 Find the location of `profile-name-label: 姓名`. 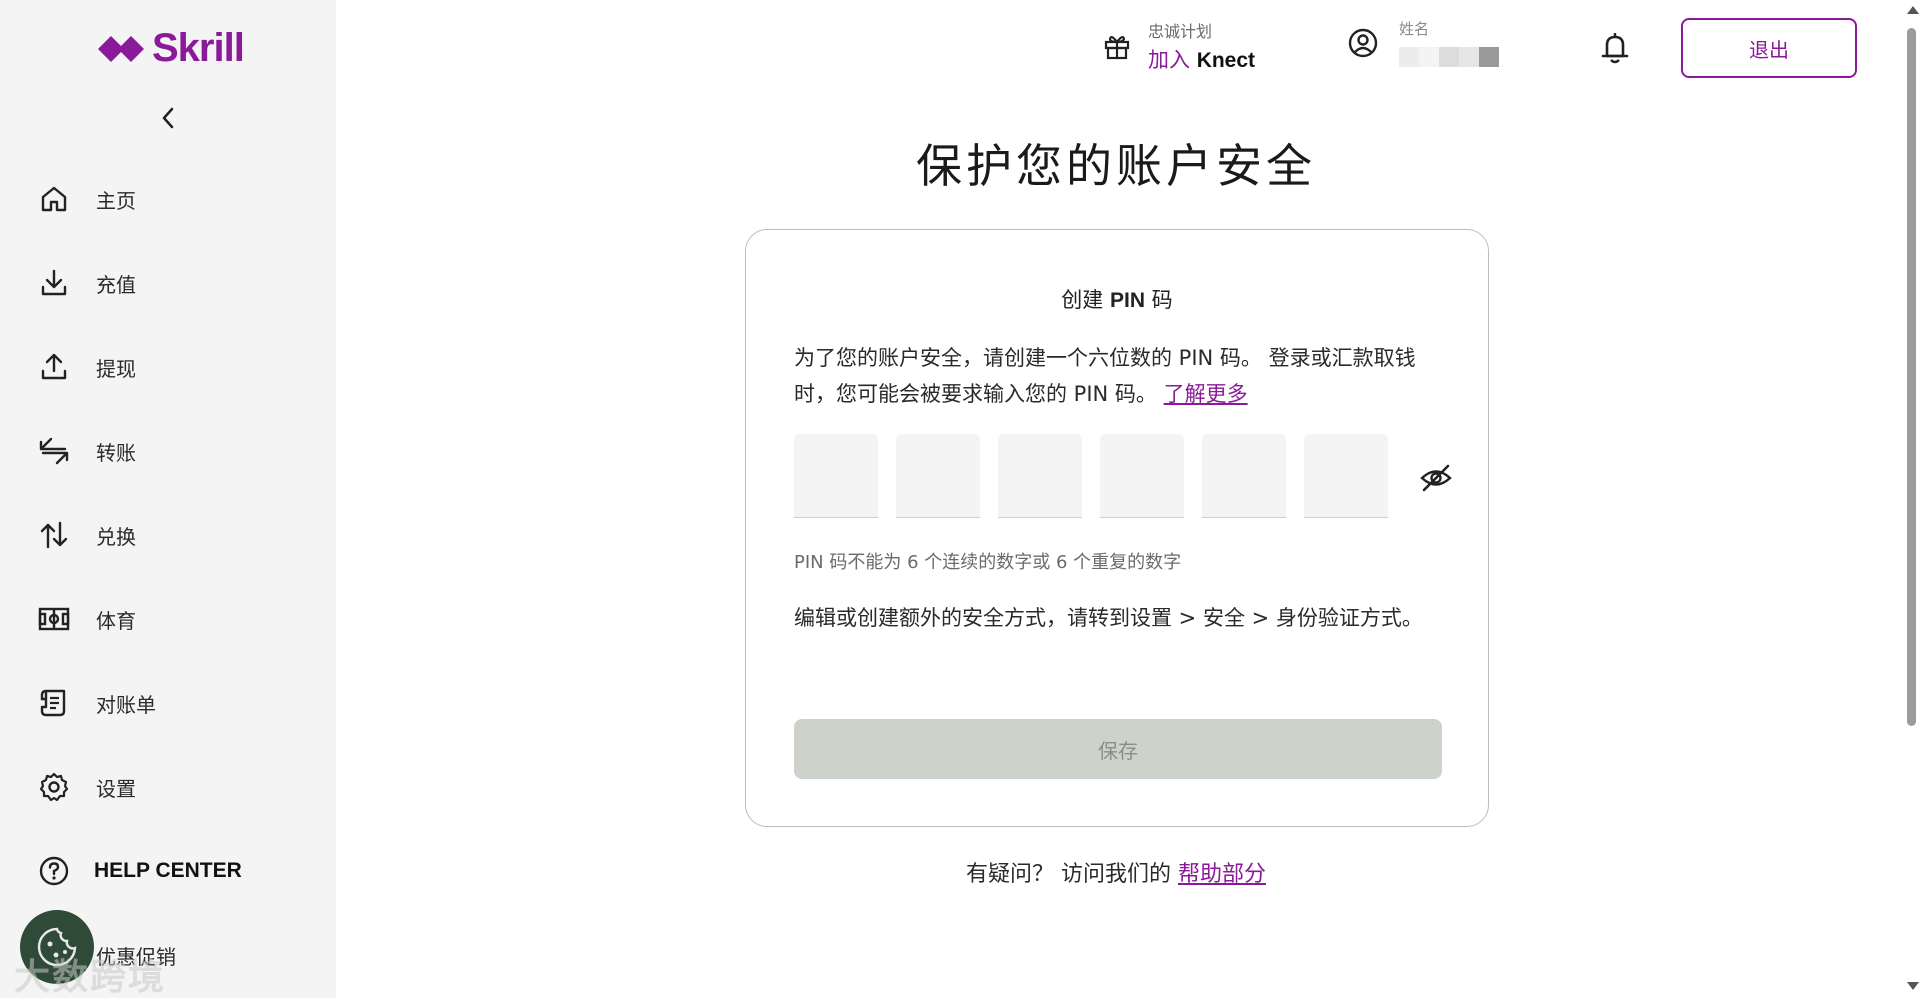

profile-name-label: 姓名 is located at coordinates (1414, 29).